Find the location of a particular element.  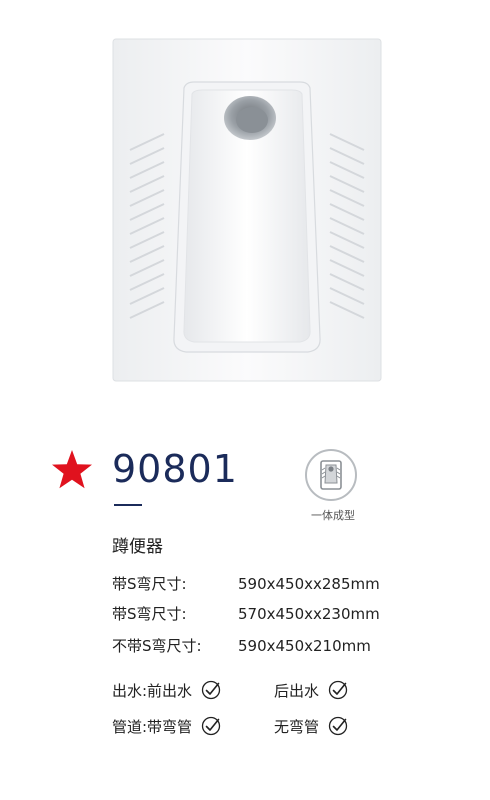

model-number: 90801 is located at coordinates (175, 469).